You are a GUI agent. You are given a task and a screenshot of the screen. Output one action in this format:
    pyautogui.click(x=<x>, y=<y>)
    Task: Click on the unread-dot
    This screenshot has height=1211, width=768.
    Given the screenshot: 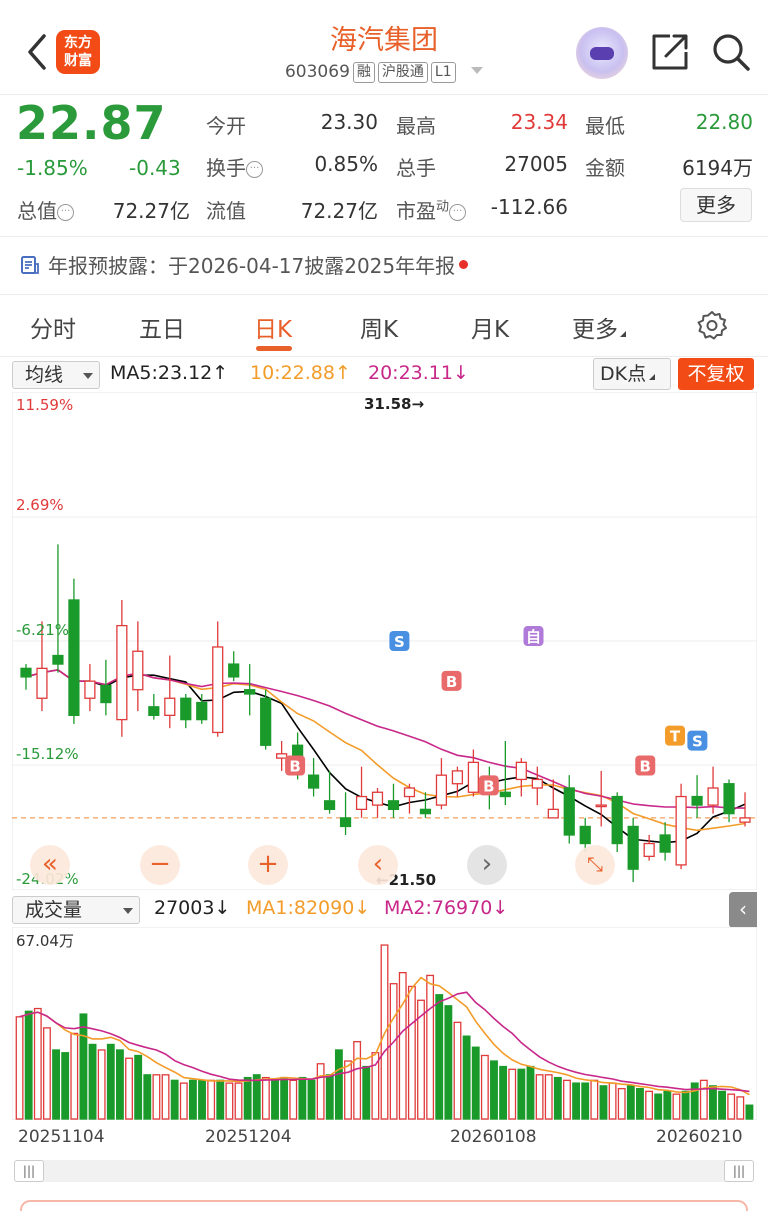 What is the action you would take?
    pyautogui.click(x=464, y=264)
    